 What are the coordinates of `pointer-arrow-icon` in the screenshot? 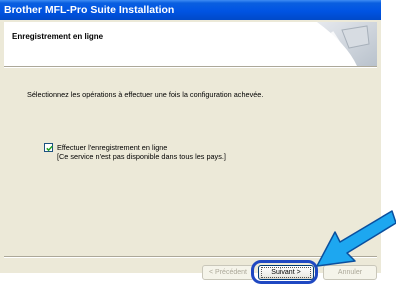 It's located at (356, 238).